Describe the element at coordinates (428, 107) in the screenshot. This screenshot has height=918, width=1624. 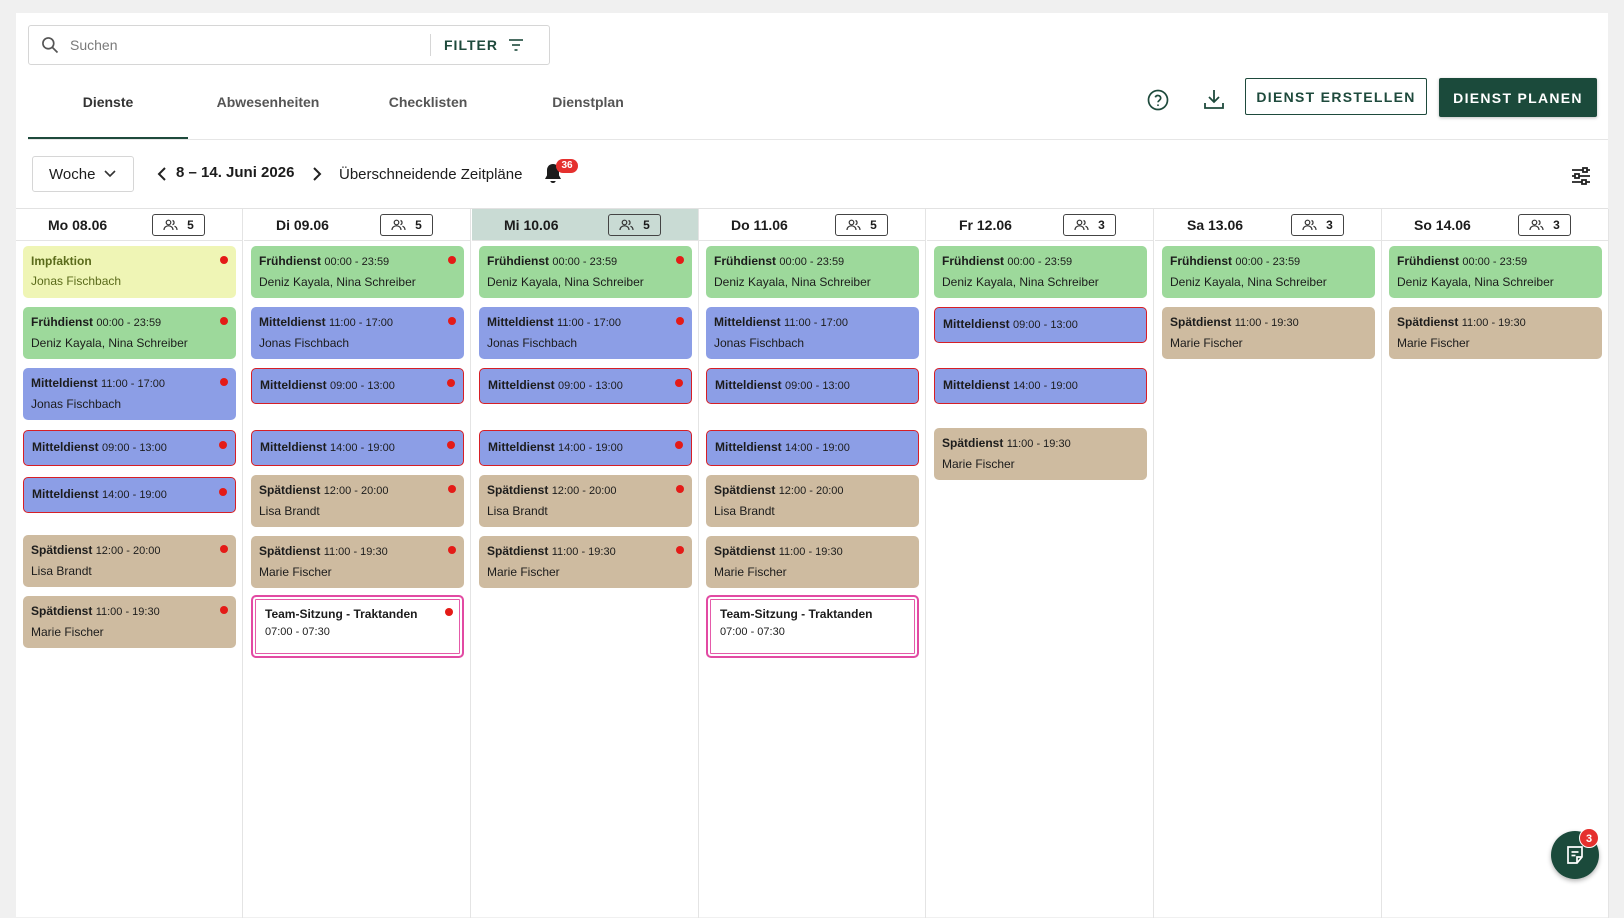
I see `tab-checklisten: Checklisten` at that location.